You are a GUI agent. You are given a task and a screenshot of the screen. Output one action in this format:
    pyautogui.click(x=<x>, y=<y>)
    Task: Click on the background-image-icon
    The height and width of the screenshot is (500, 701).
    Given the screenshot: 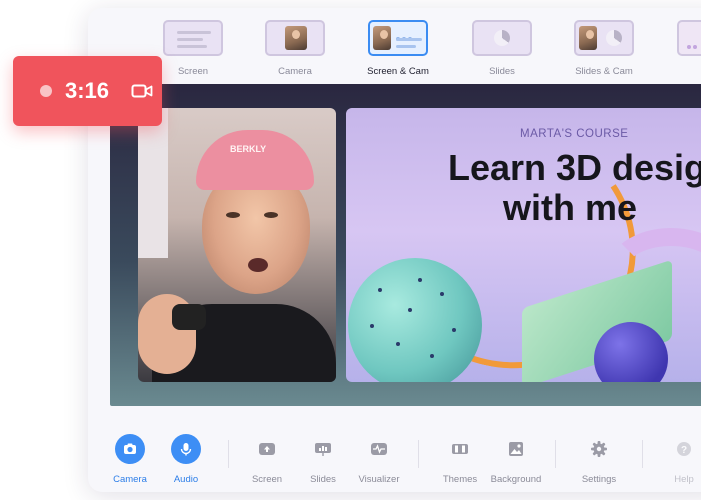 What is the action you would take?
    pyautogui.click(x=516, y=449)
    